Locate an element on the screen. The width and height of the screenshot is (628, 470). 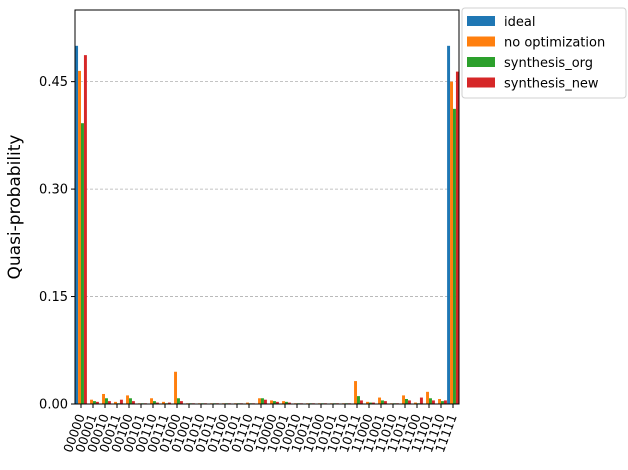
legend-label: synthesis_org is located at coordinates (548, 63).